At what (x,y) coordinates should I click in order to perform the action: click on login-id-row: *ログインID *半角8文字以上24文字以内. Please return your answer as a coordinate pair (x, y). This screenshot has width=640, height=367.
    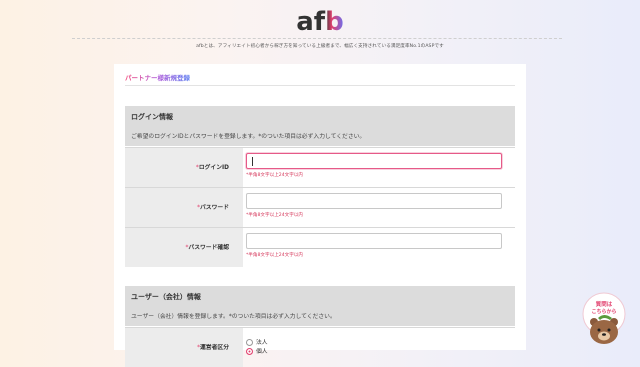
    Looking at the image, I should click on (320, 167).